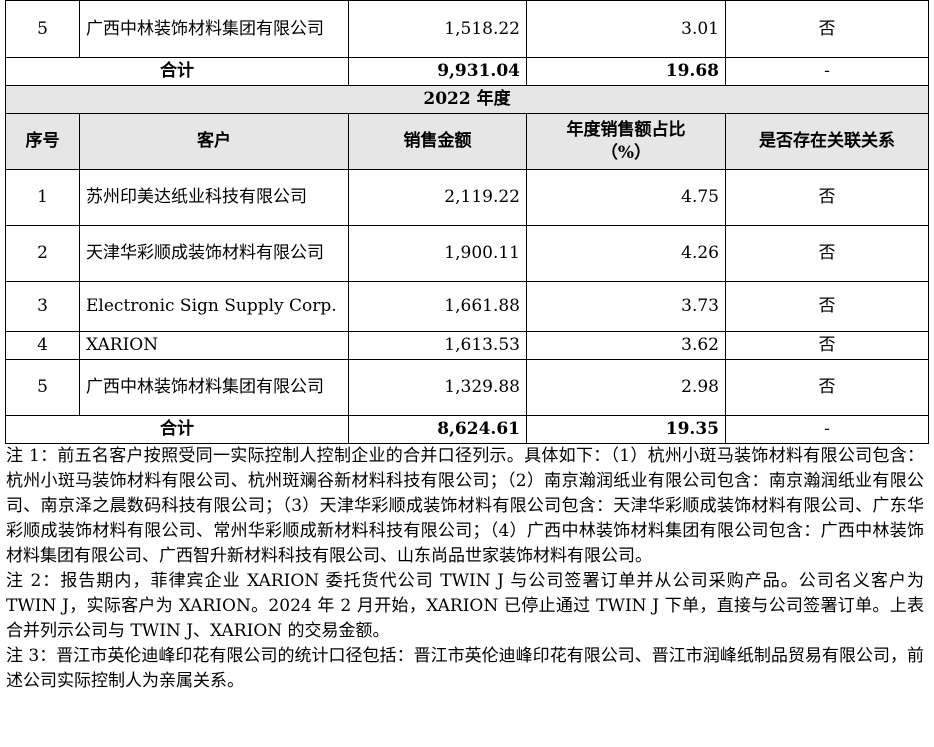 The width and height of the screenshot is (934, 747). I want to click on total-row: 合计 8,624.61 19.35 -, so click(467, 429).